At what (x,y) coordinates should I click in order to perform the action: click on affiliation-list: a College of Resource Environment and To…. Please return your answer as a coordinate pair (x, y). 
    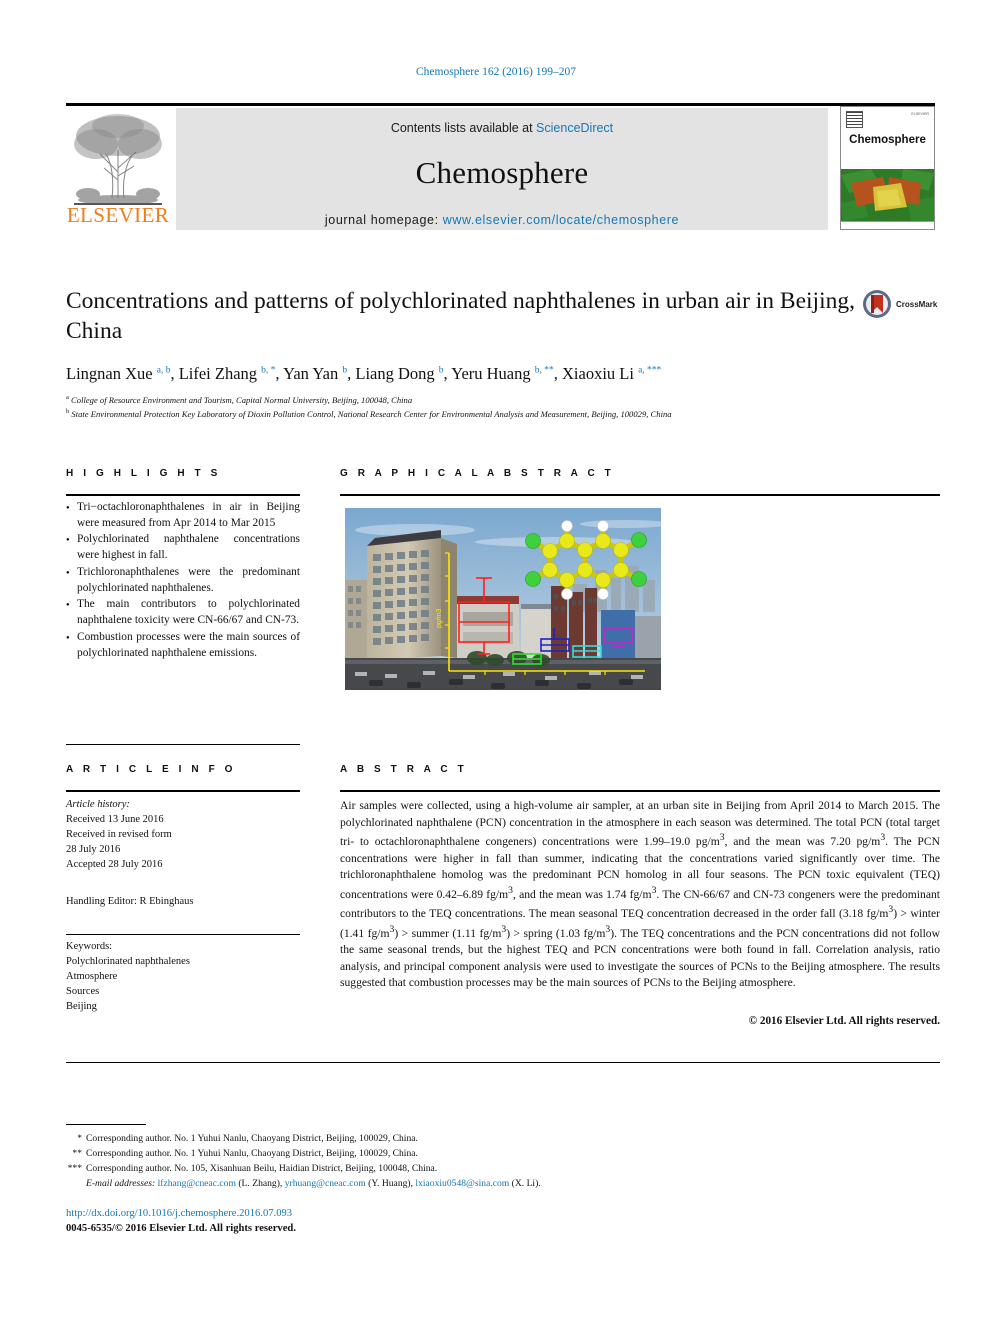
    Looking at the image, I should click on (461, 407).